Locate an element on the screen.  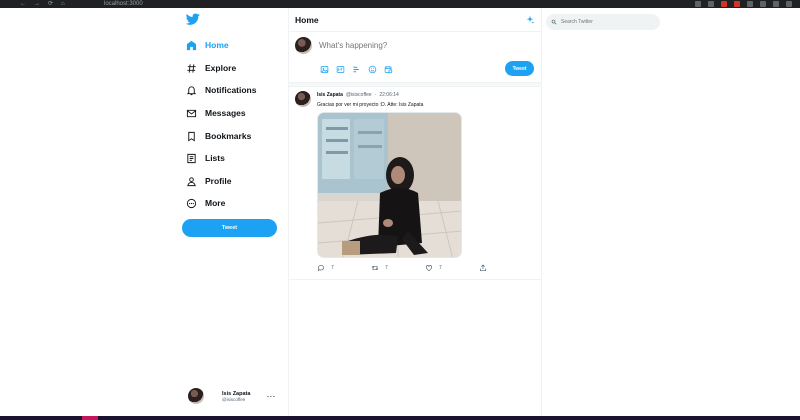
mail-icon is located at coordinates (191, 113).